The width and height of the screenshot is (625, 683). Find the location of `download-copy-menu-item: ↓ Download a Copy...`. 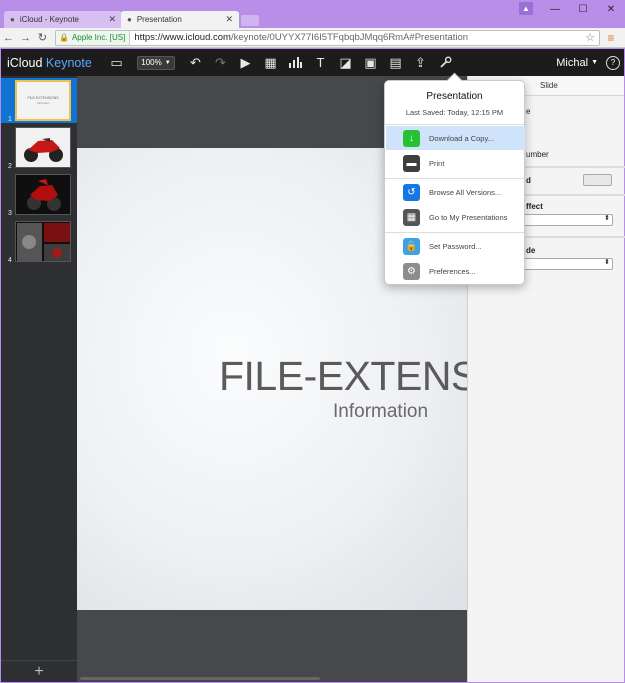

download-copy-menu-item: ↓ Download a Copy... is located at coordinates (455, 138).